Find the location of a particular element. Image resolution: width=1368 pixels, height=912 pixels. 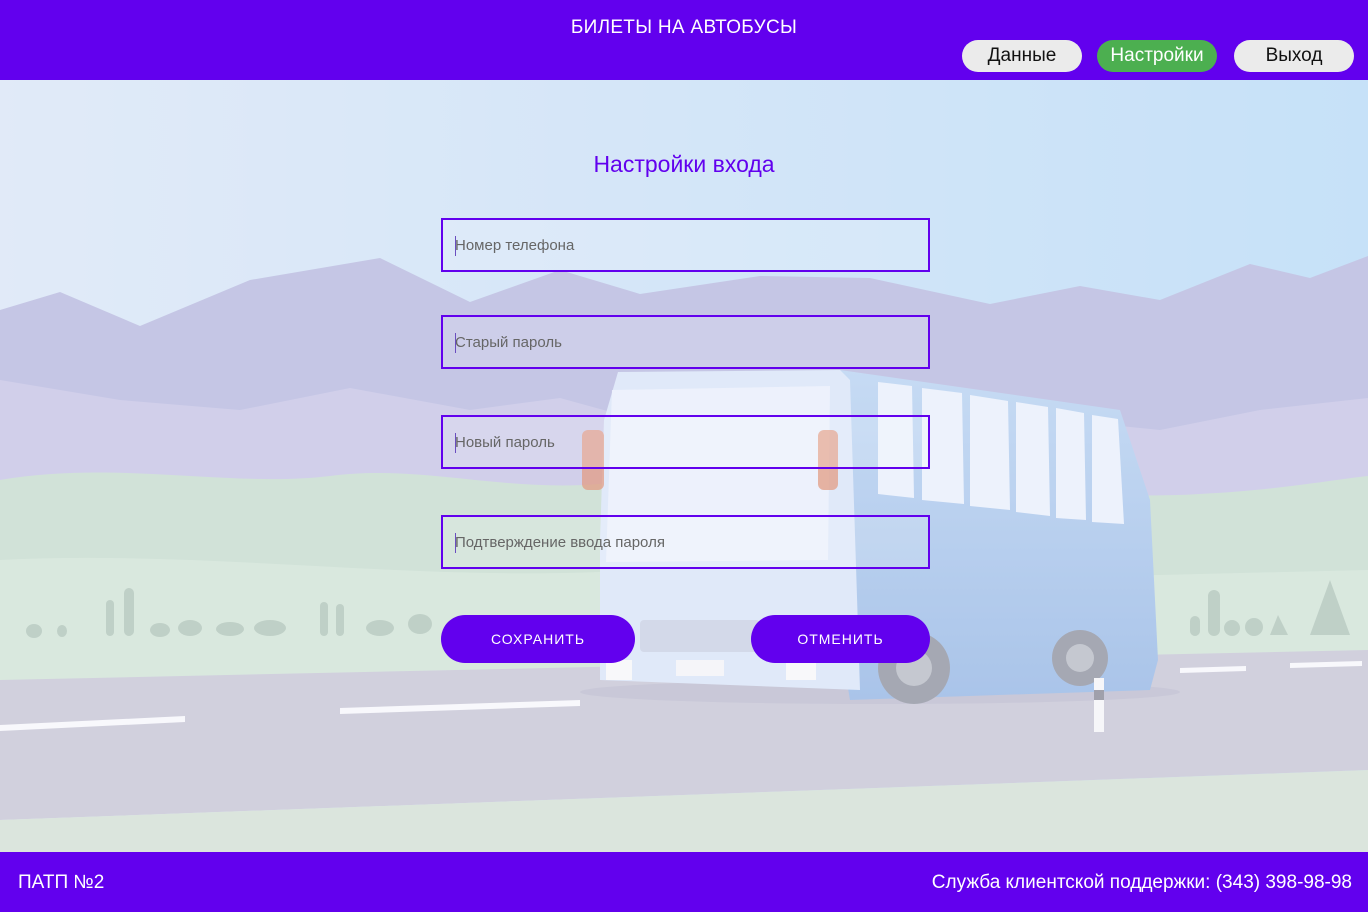

company-name: ПАТП №2 is located at coordinates (61, 882).